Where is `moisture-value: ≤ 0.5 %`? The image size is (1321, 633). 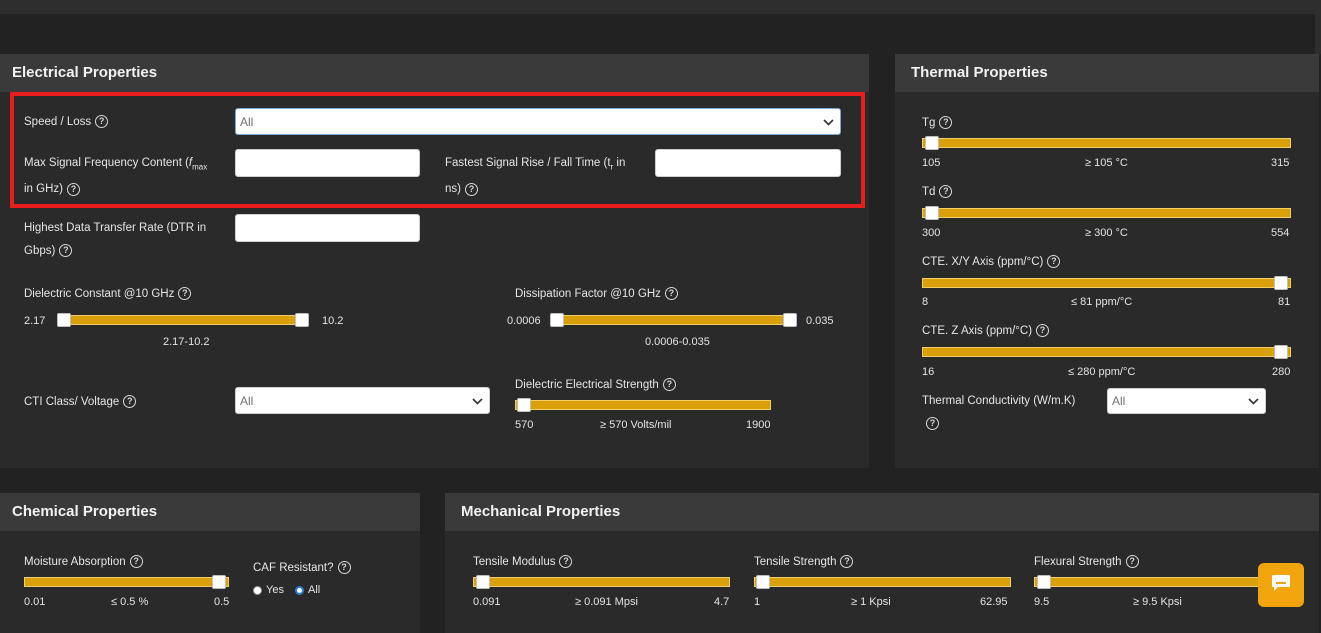
moisture-value: ≤ 0.5 % is located at coordinates (130, 602).